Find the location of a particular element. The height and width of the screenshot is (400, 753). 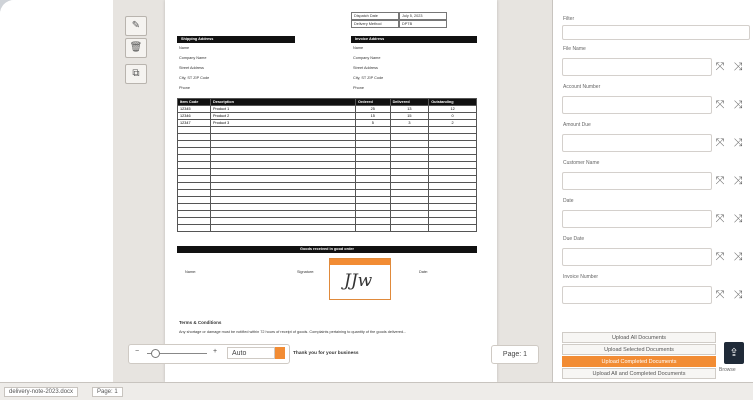

signature-handle is located at coordinates (360, 262).